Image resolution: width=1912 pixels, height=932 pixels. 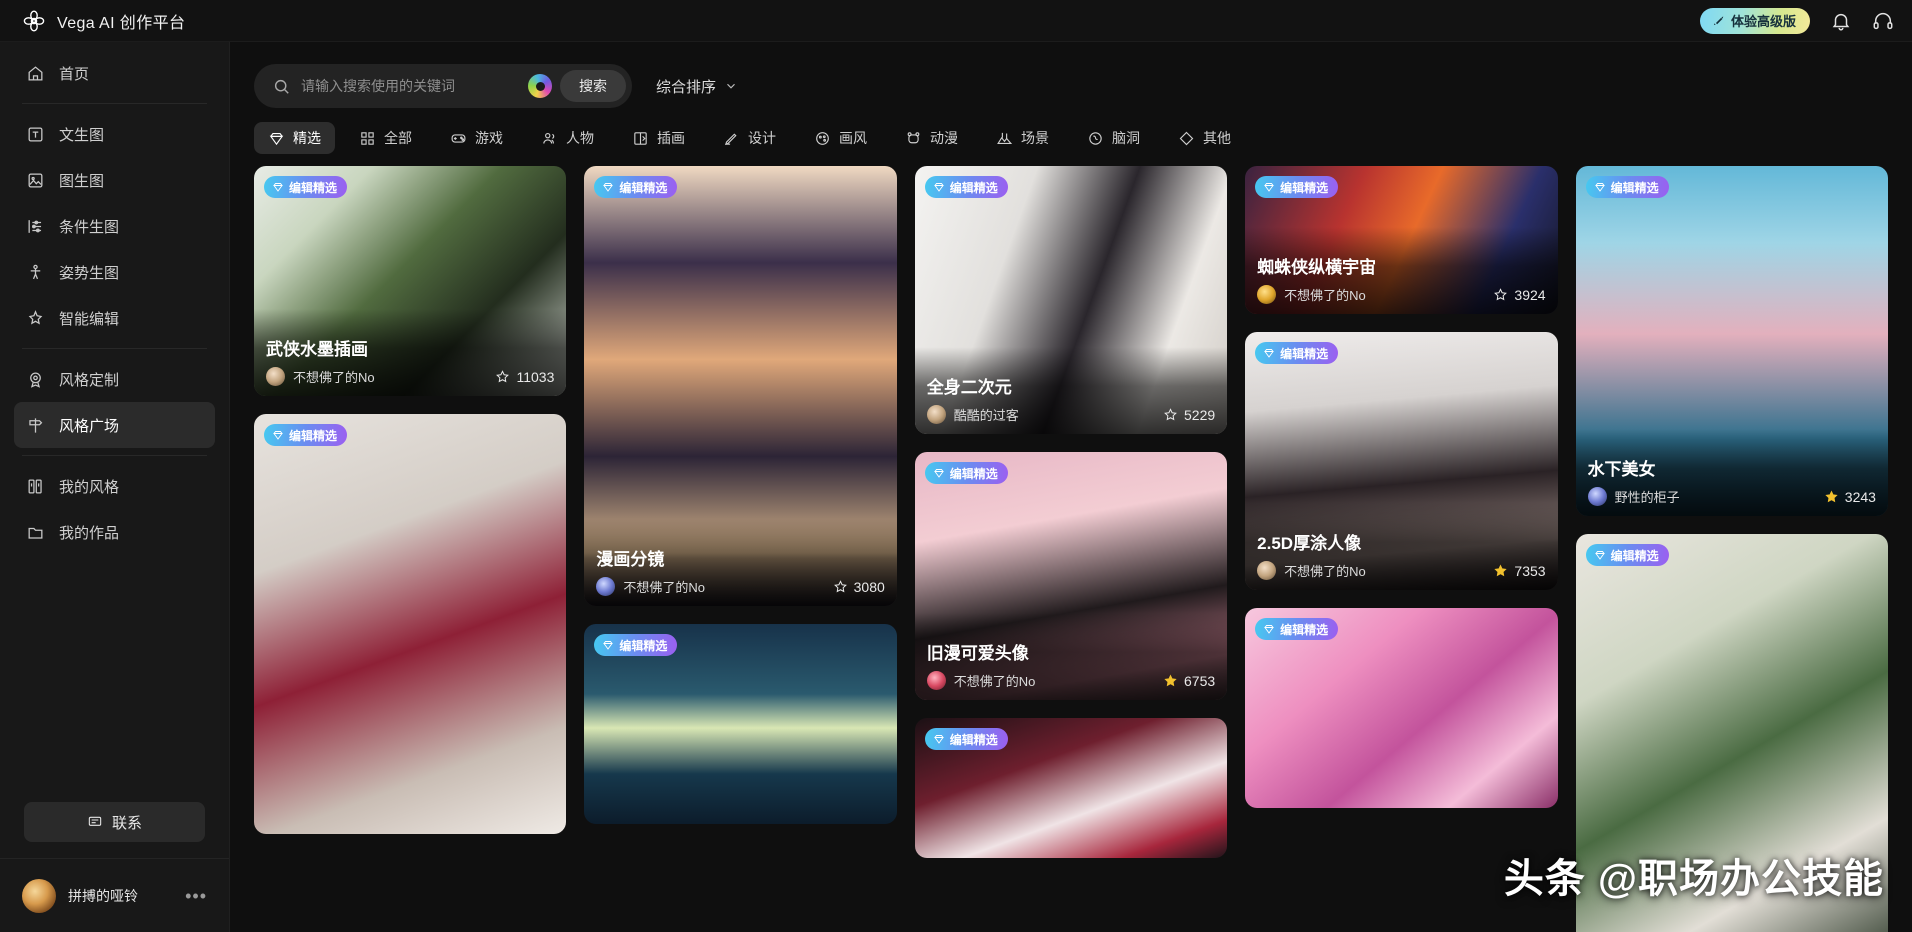 I want to click on sidebar-item-pose-image: 姿势生图, so click(x=114, y=272).